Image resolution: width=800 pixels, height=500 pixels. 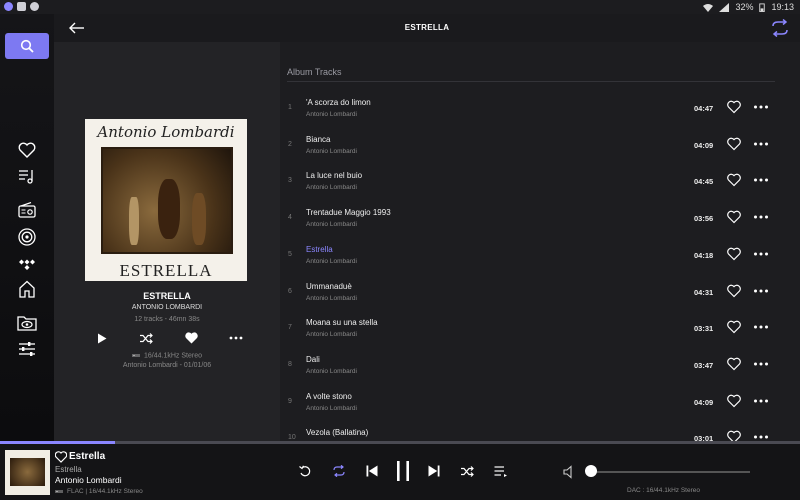 What do you see at coordinates (27, 472) in the screenshot?
I see `now-playing-cover` at bounding box center [27, 472].